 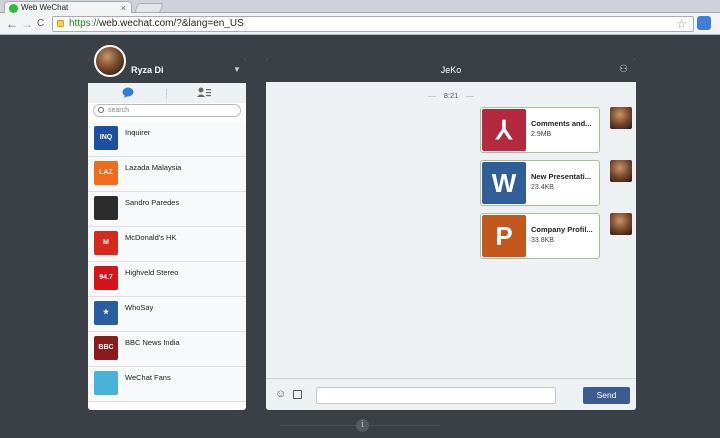 I want to click on composer: ☺ Send, so click(x=451, y=394).